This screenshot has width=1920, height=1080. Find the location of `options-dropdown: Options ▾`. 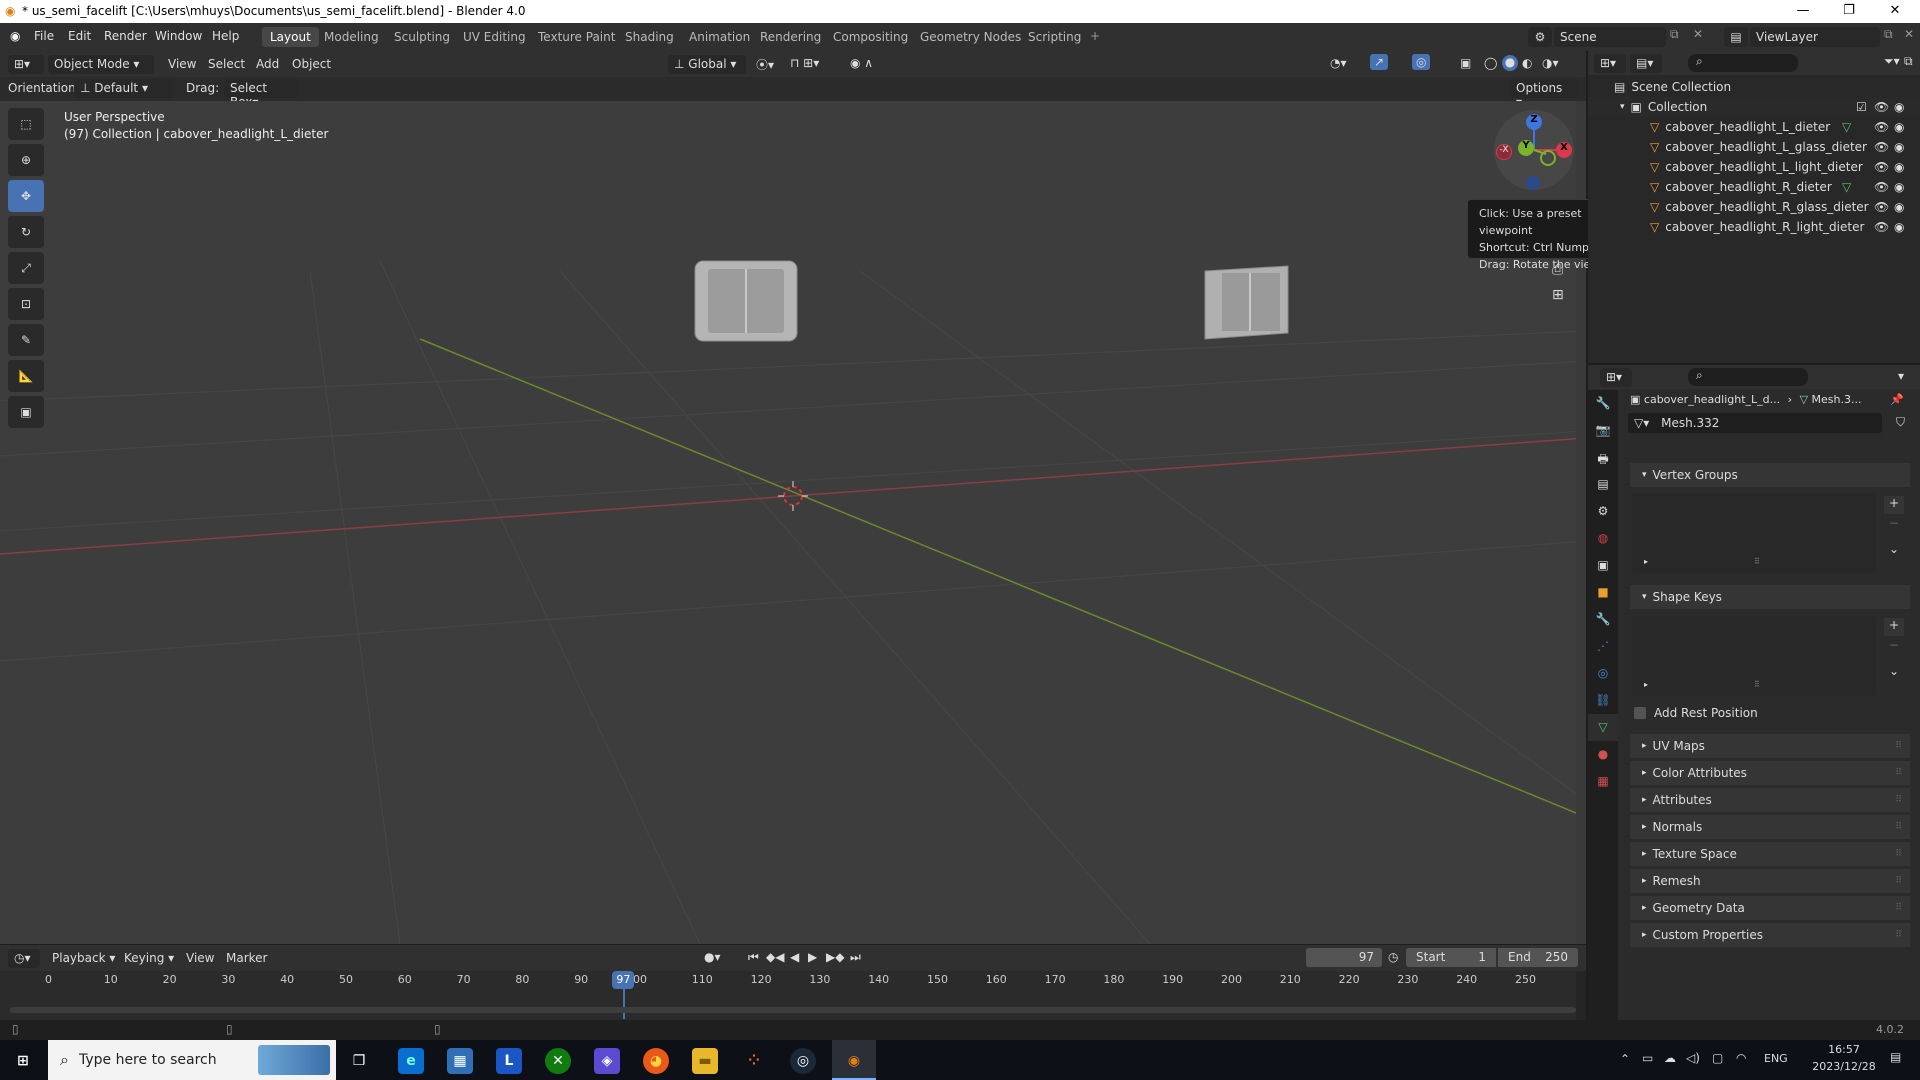

options-dropdown: Options ▾ is located at coordinates (1544, 94).